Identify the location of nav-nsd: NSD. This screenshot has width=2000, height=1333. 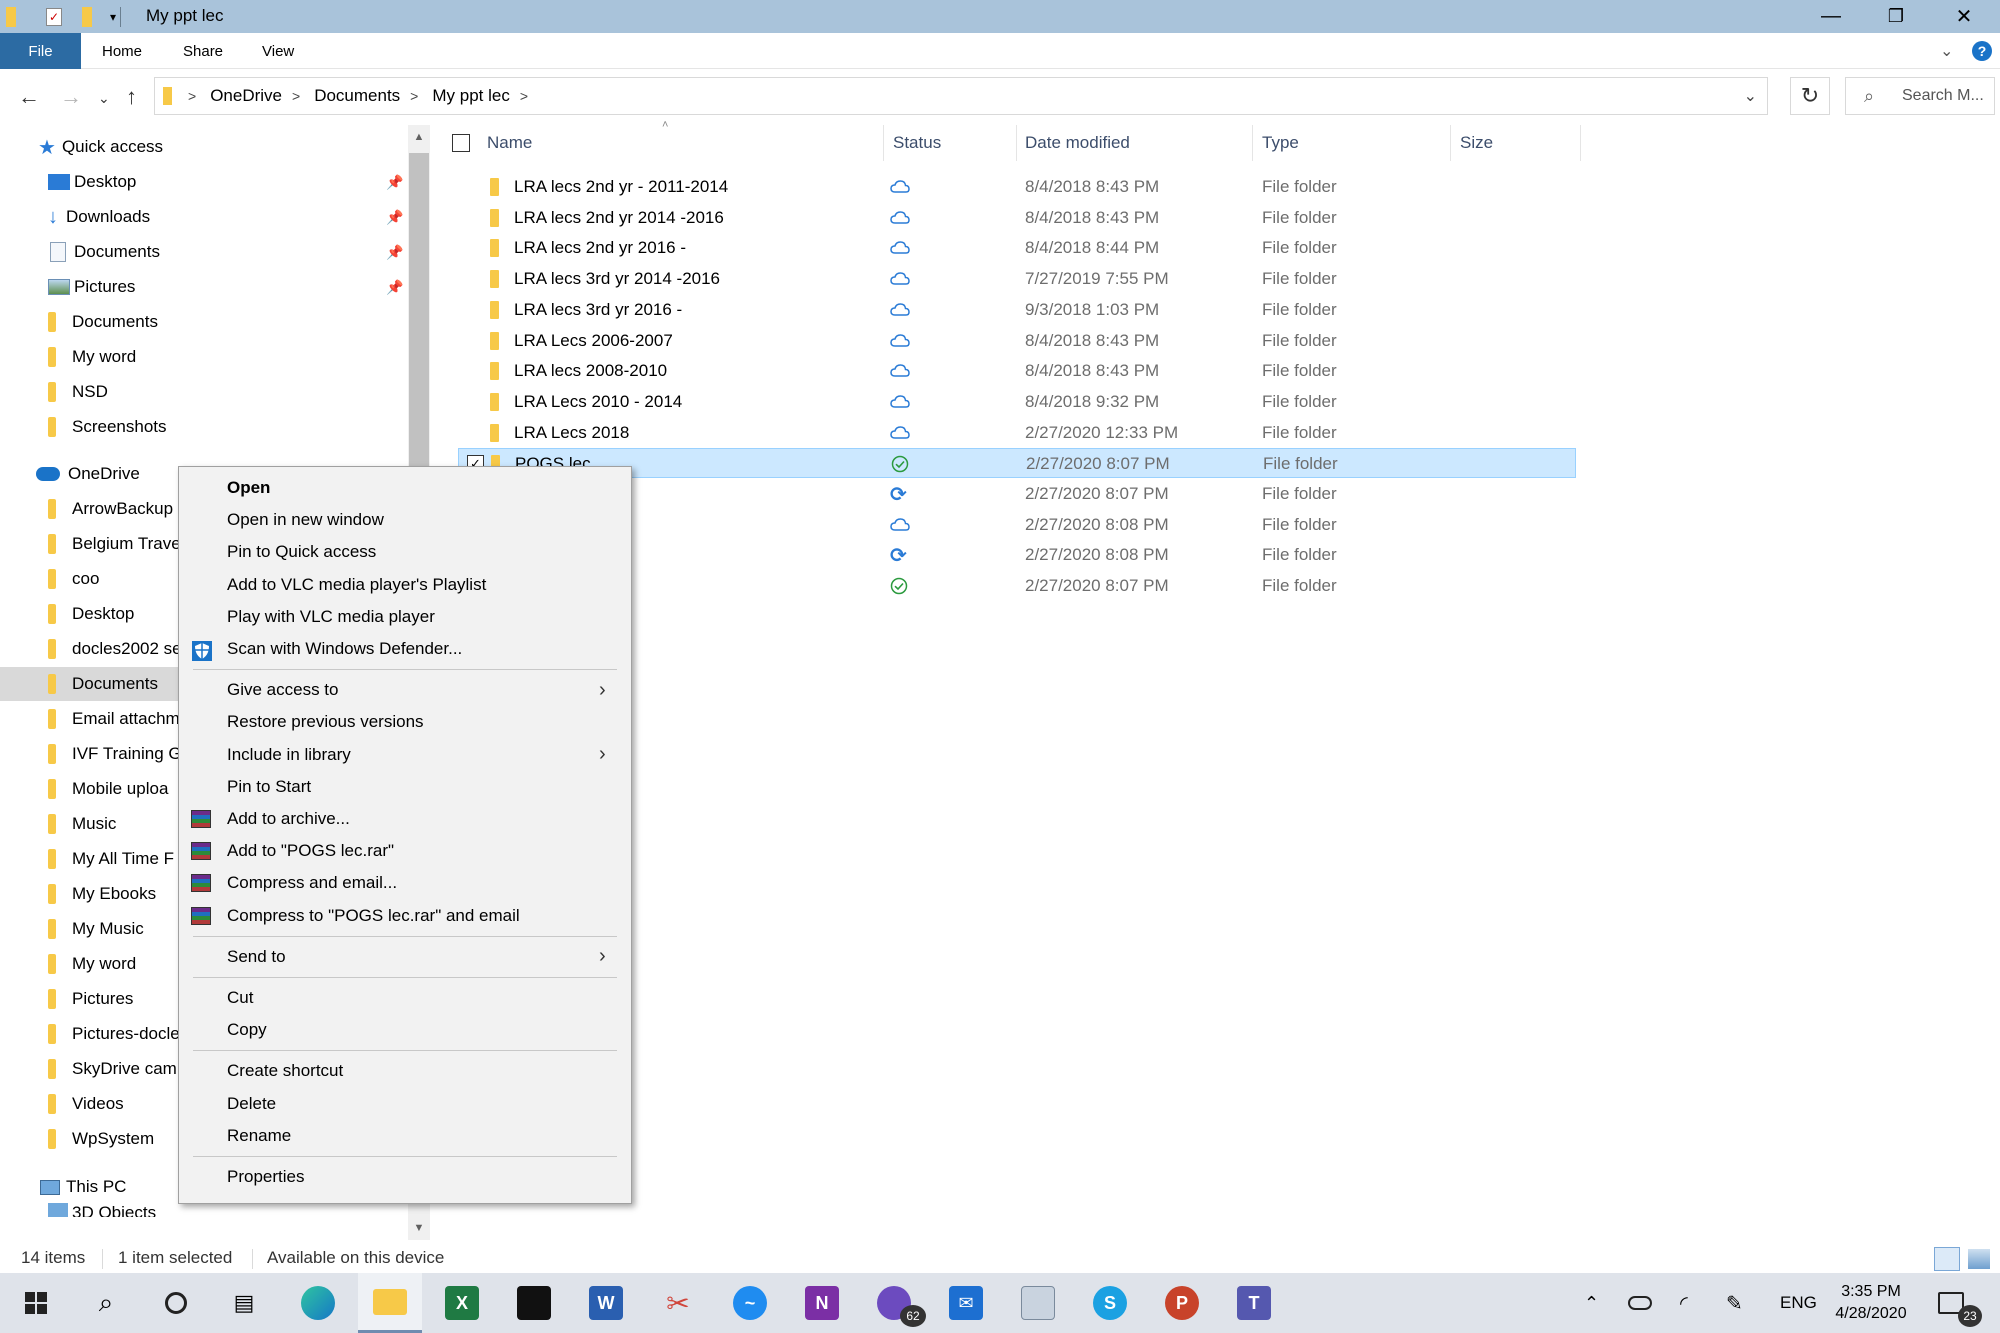
(205, 392).